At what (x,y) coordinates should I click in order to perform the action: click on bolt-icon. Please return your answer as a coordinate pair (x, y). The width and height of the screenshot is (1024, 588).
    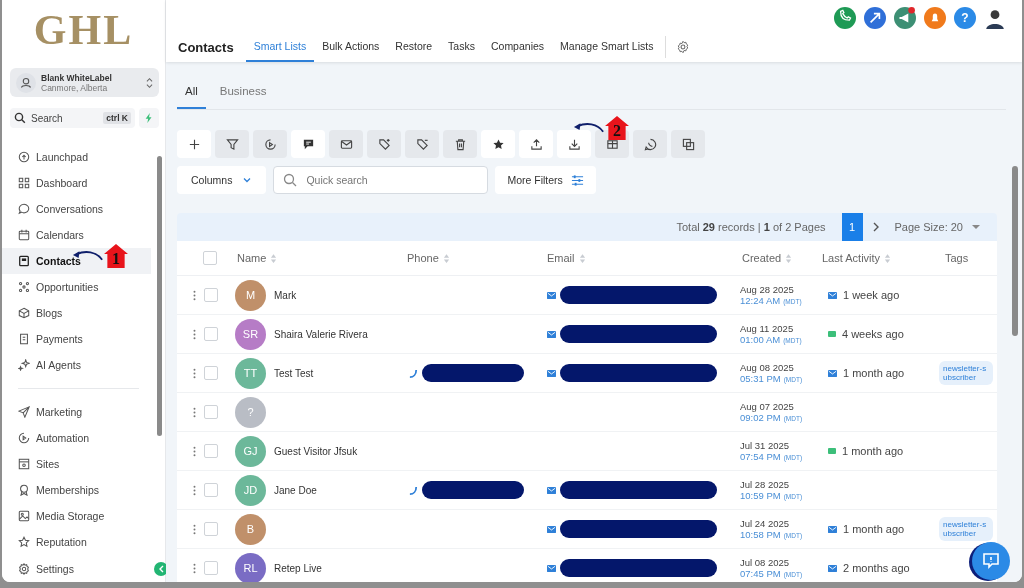
    Looking at the image, I should click on (149, 118).